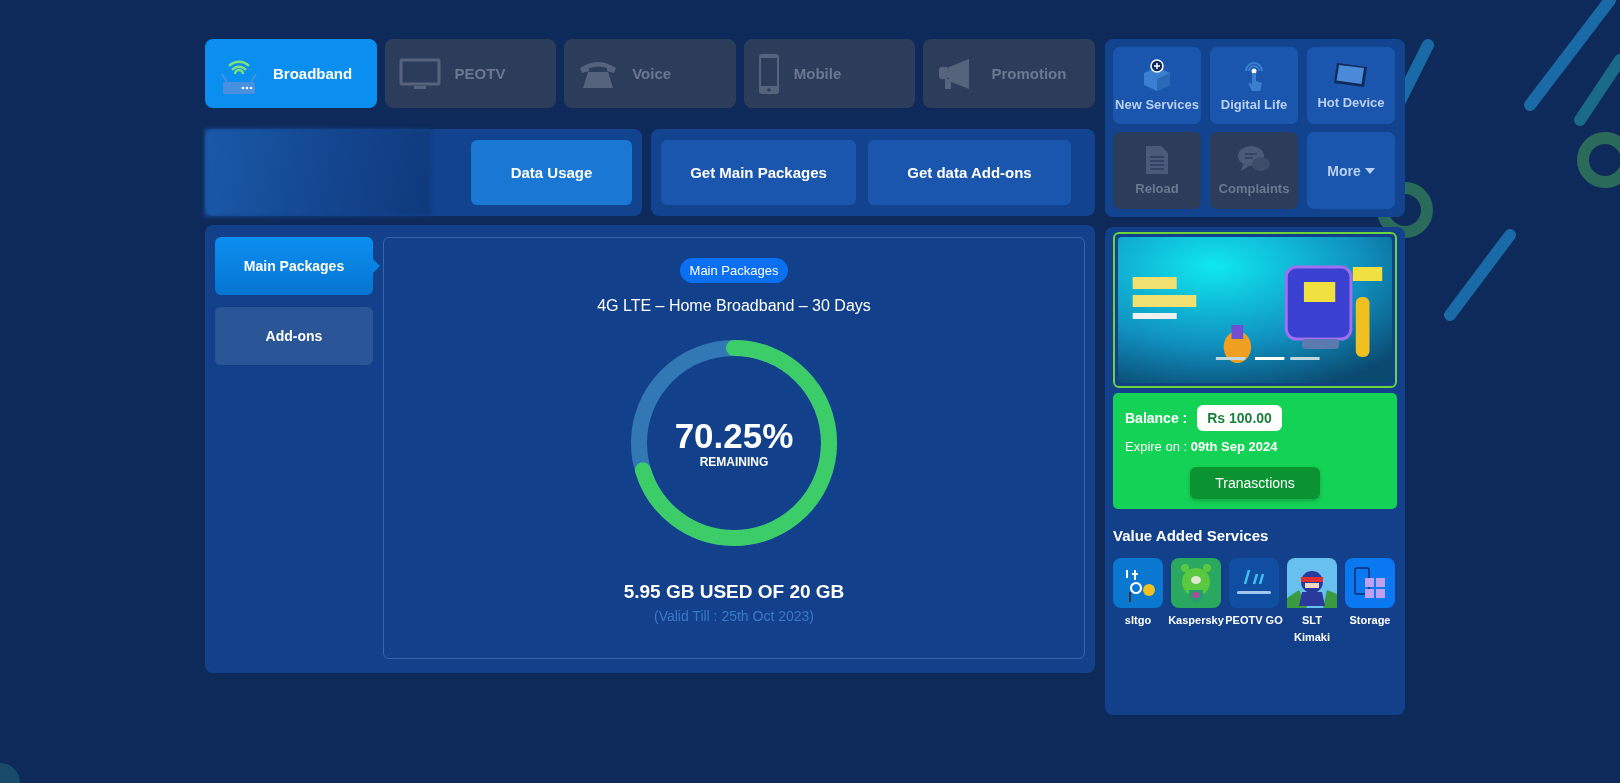 This screenshot has width=1620, height=783. I want to click on package-badge: Main Packages, so click(734, 270).